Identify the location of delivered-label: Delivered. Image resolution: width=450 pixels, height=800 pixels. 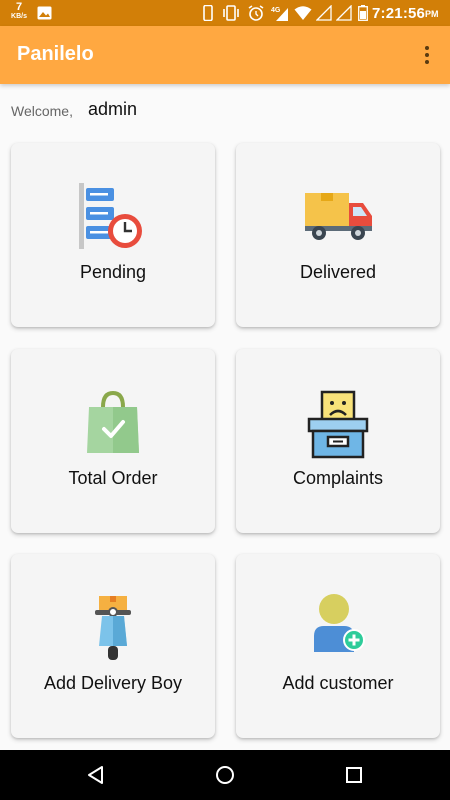
(338, 272).